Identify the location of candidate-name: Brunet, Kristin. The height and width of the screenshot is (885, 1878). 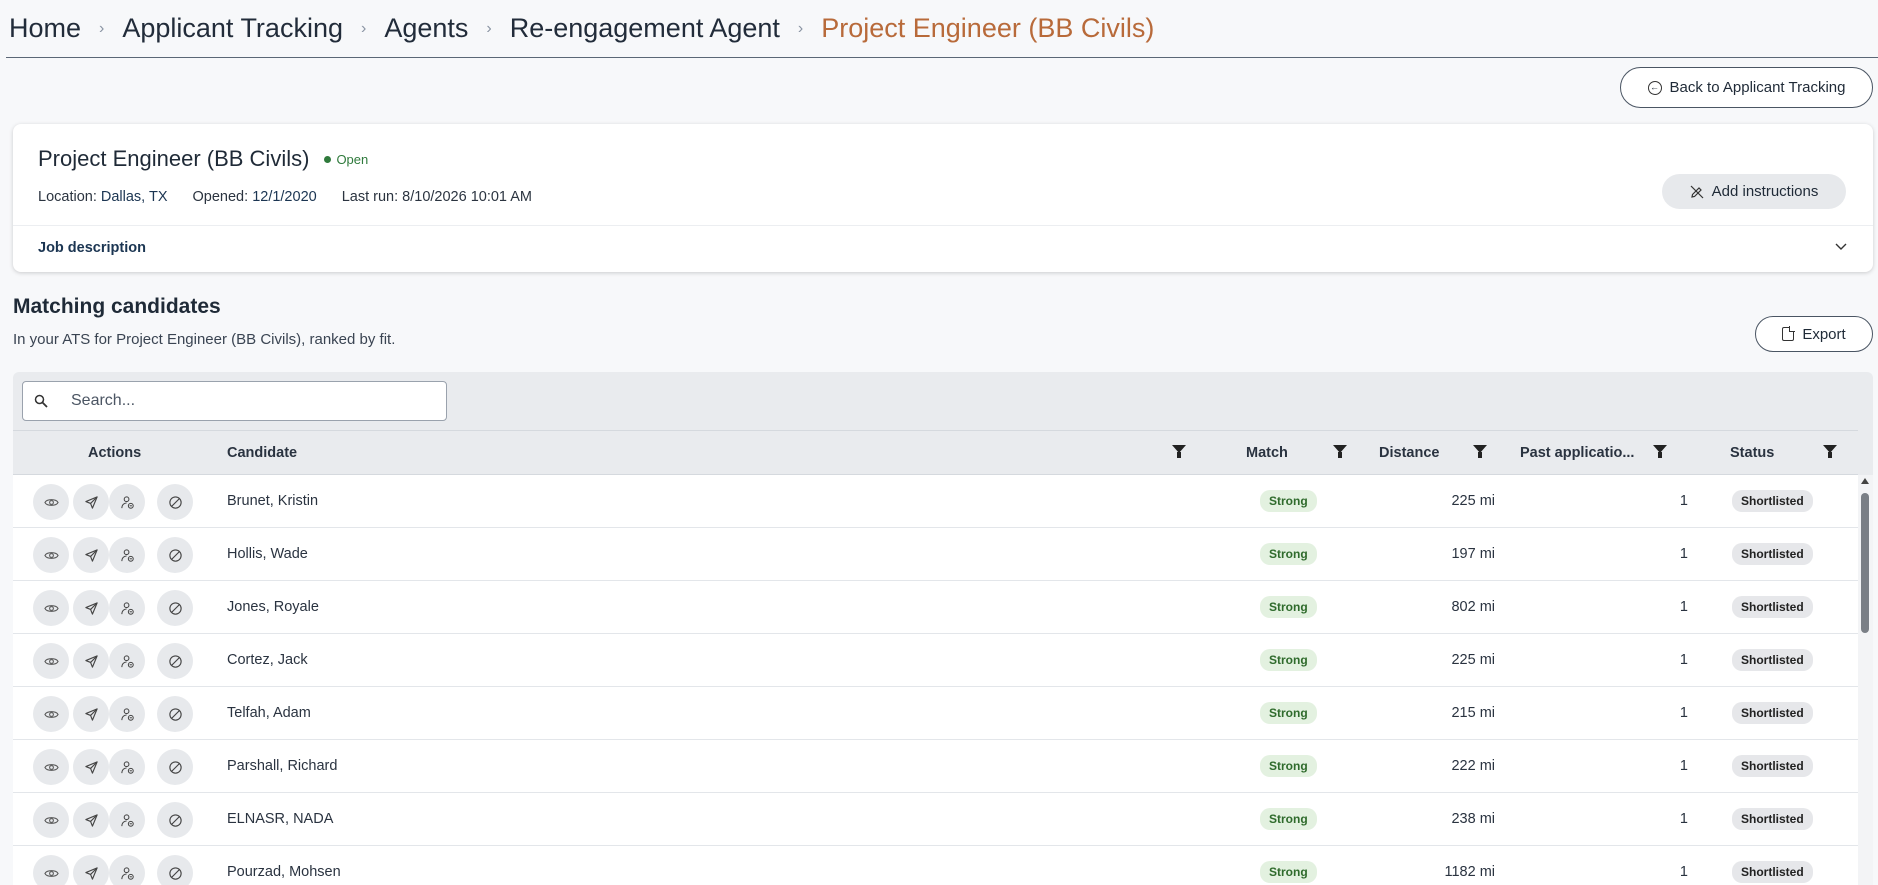
(272, 501).